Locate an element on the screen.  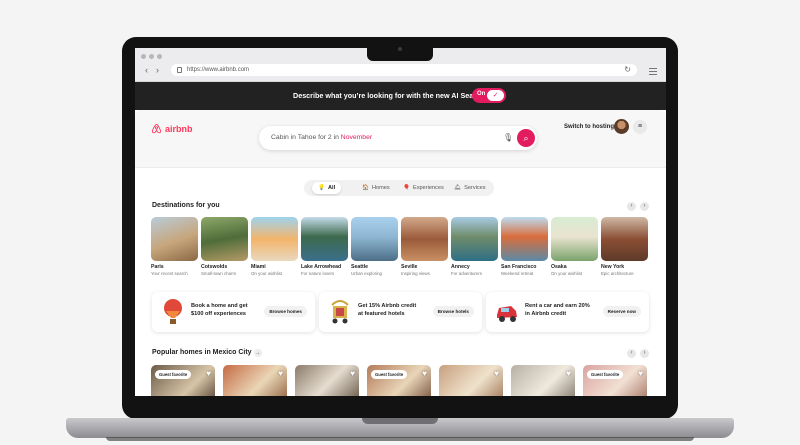
destination-name: Cotswolds is located at coordinates (214, 267).